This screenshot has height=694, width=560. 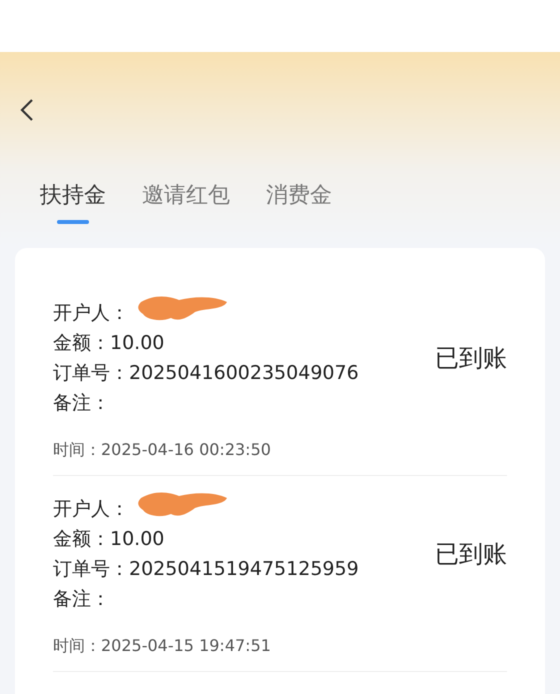 What do you see at coordinates (162, 450) in the screenshot?
I see `time-text: 时间：2025-04-16 00:23:50` at bounding box center [162, 450].